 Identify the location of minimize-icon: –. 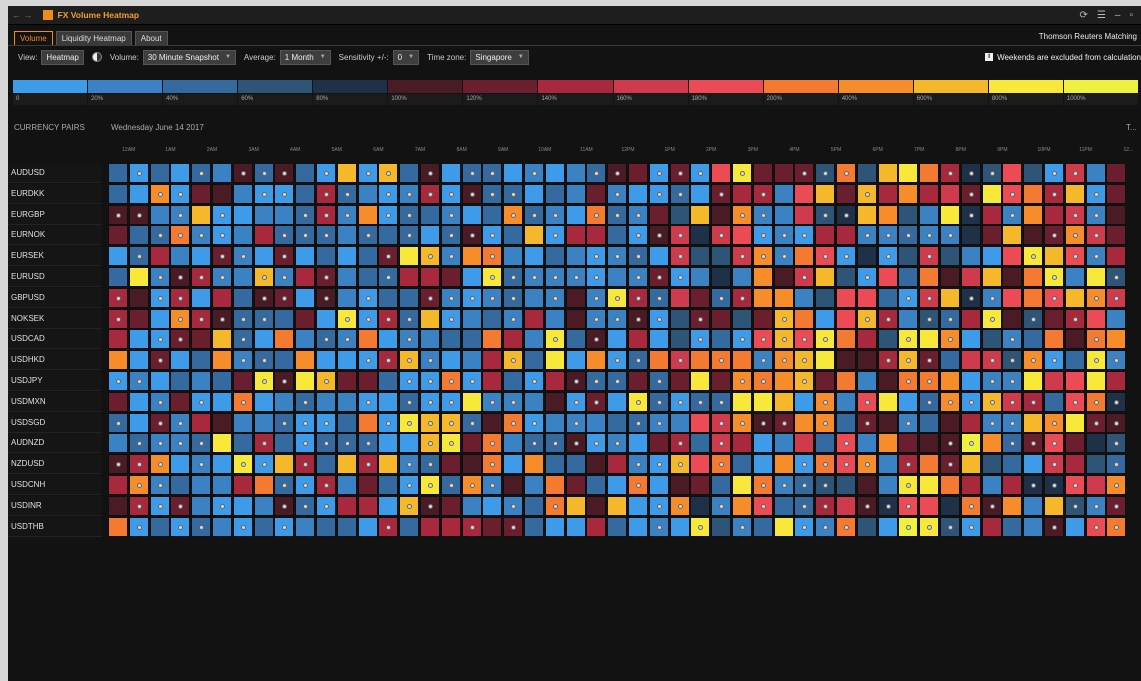
(1118, 15).